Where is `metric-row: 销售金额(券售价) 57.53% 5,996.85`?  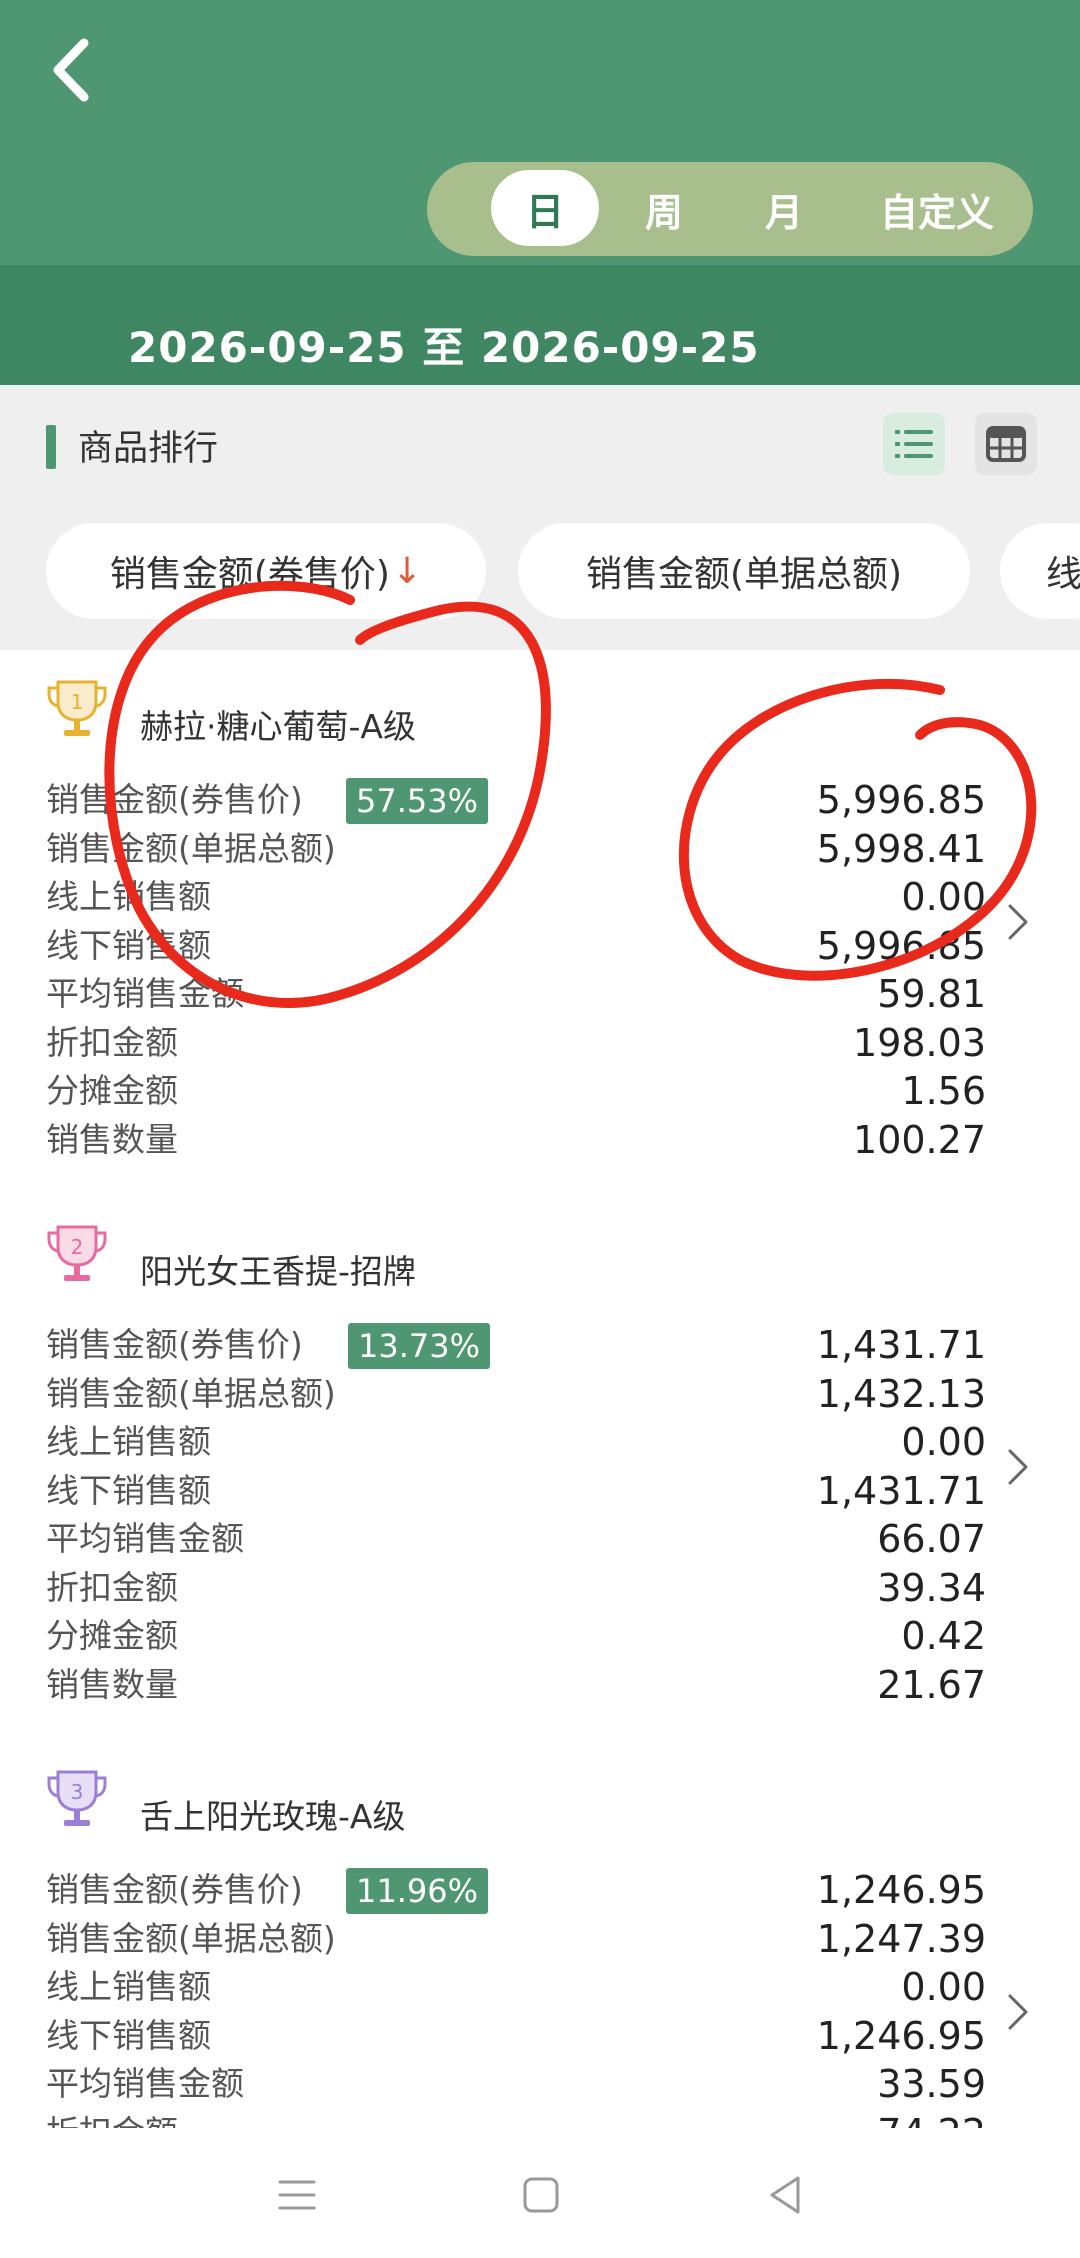
metric-row: 销售金额(券售价) 57.53% 5,996.85 is located at coordinates (516, 800).